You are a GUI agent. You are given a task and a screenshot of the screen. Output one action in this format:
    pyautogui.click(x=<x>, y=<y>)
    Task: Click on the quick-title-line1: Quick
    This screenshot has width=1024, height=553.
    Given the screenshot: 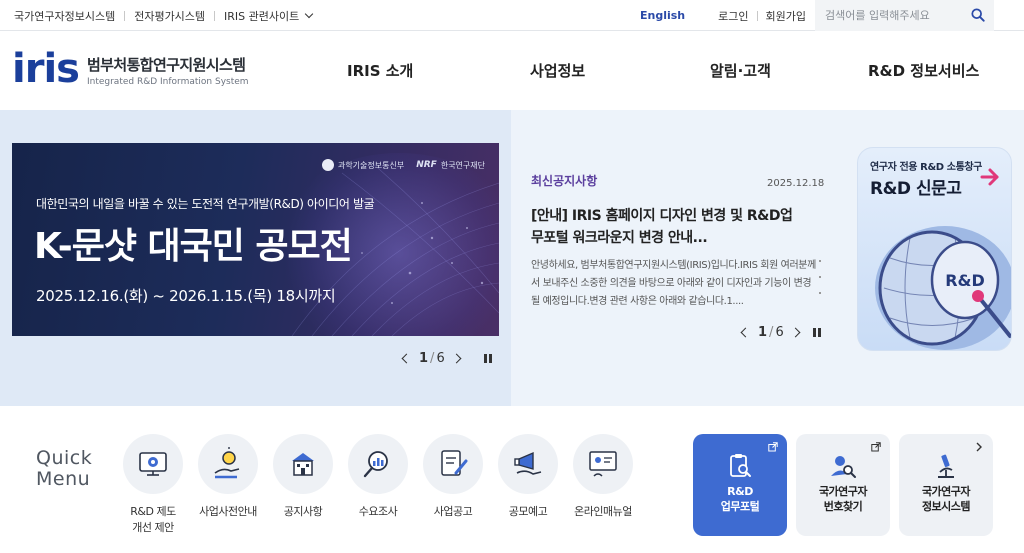 What is the action you would take?
    pyautogui.click(x=64, y=458)
    